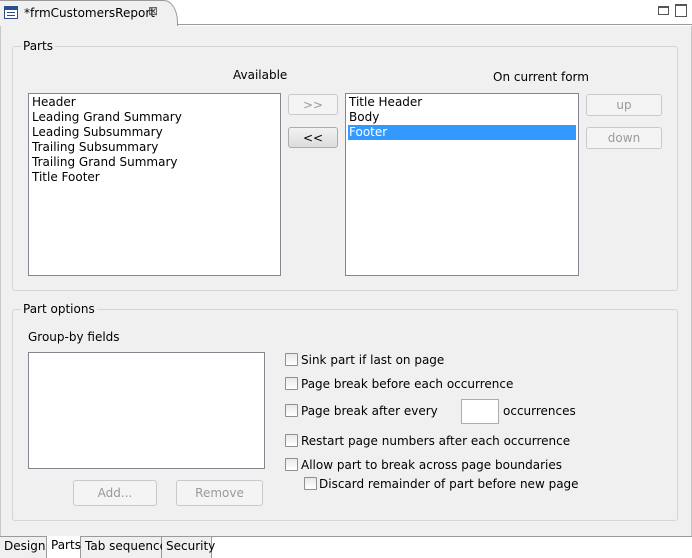 This screenshot has width=692, height=558. I want to click on list-item: Trailing Subsummary, so click(154, 147).